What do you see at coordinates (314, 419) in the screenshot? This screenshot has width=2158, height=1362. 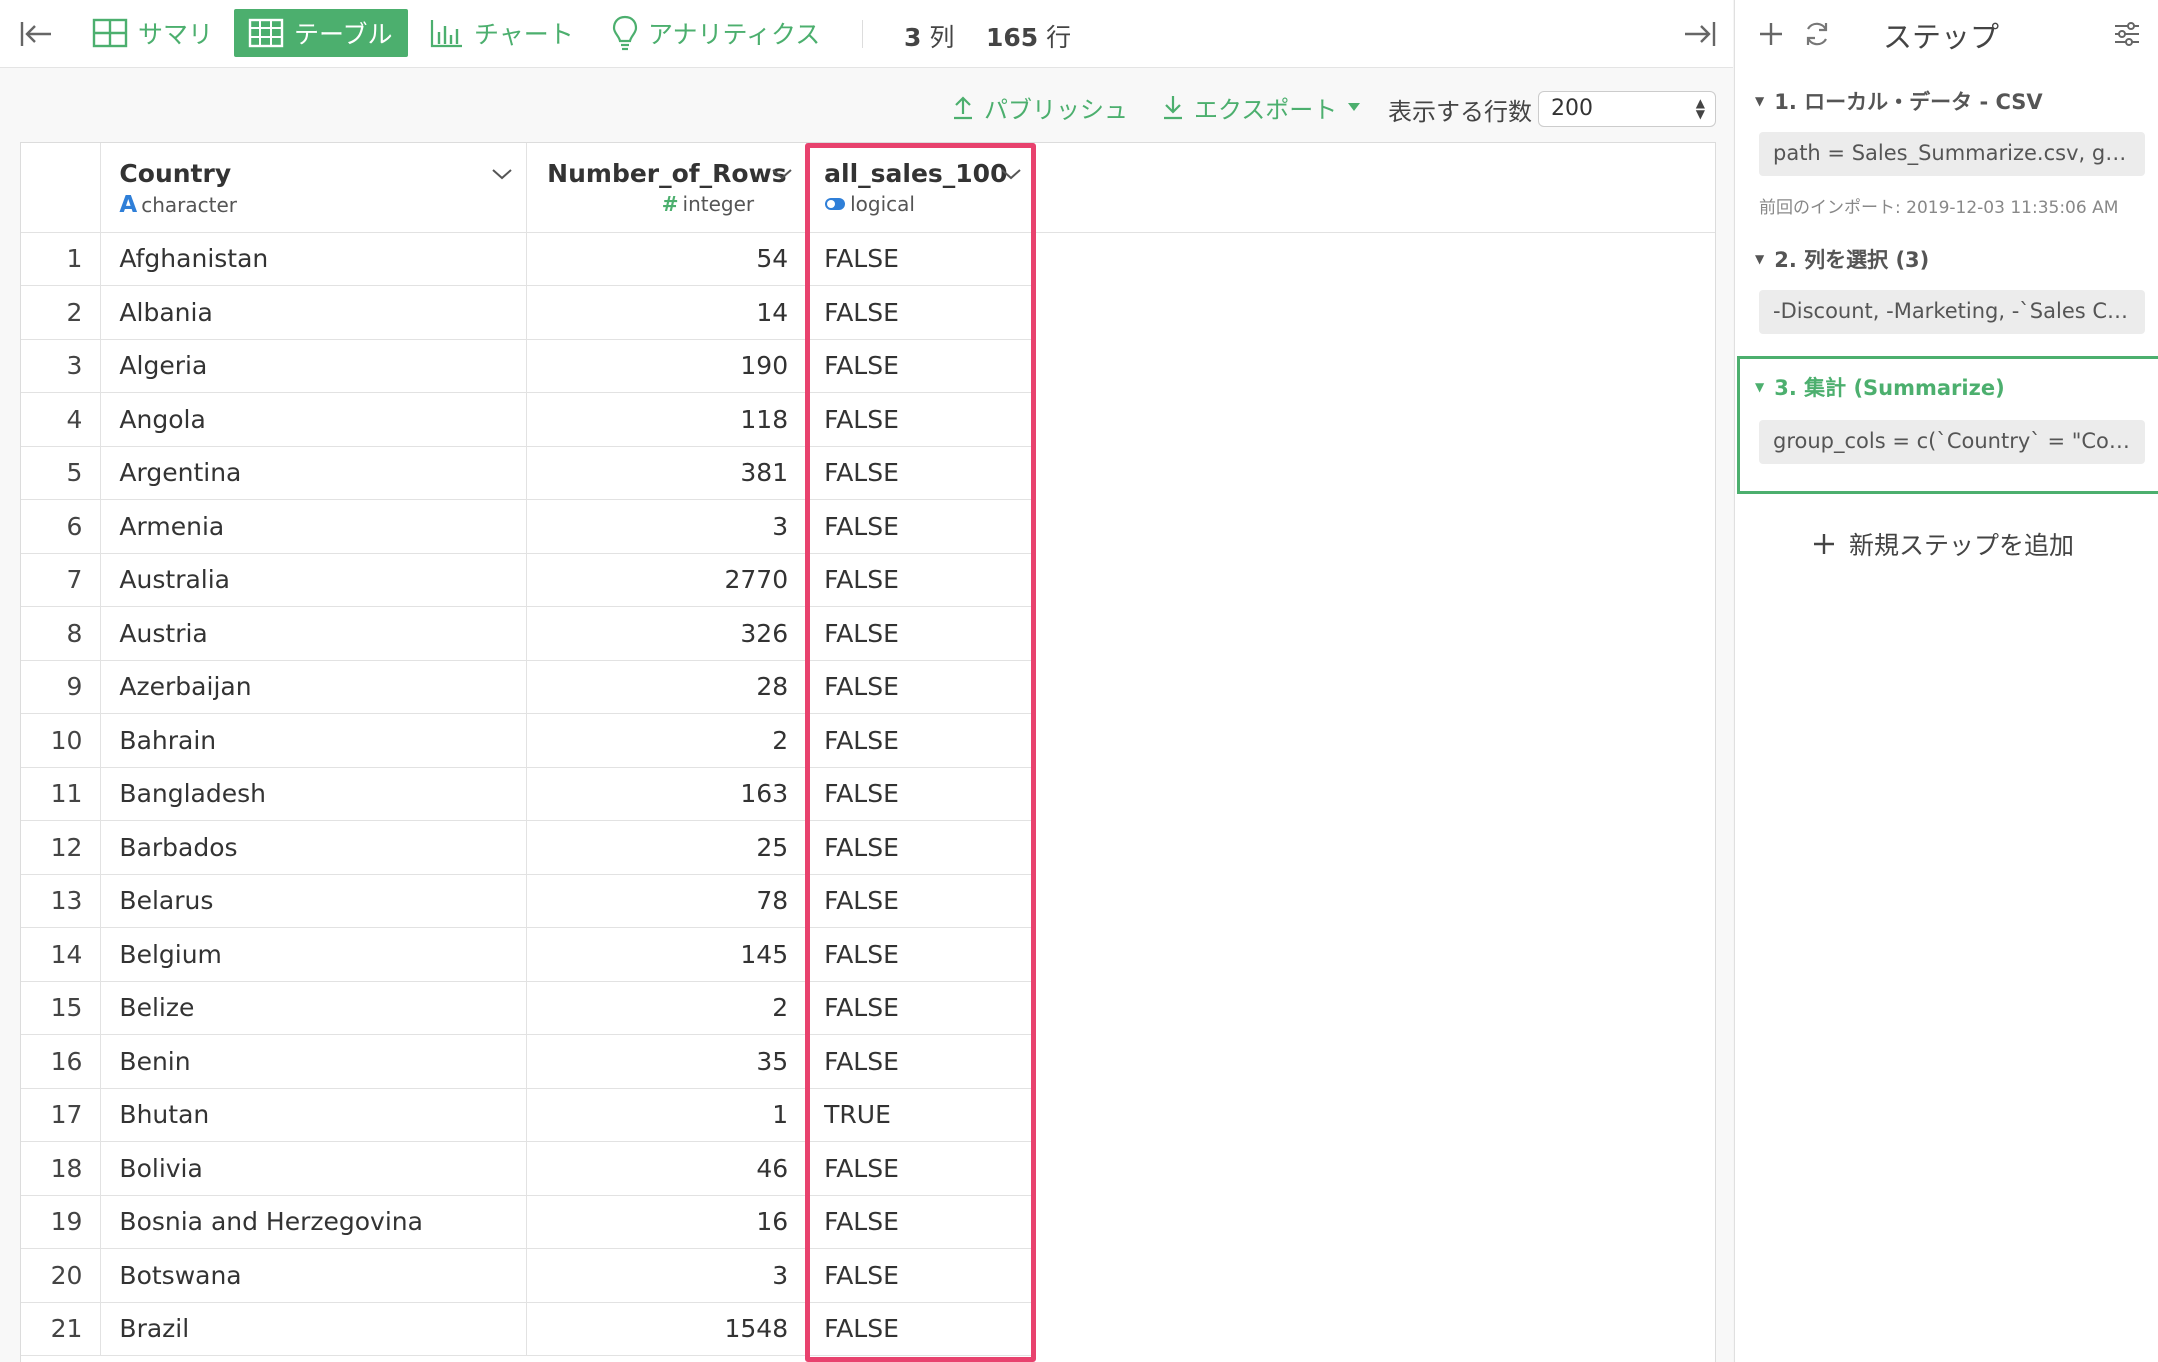 I see `country-cell: Angola` at bounding box center [314, 419].